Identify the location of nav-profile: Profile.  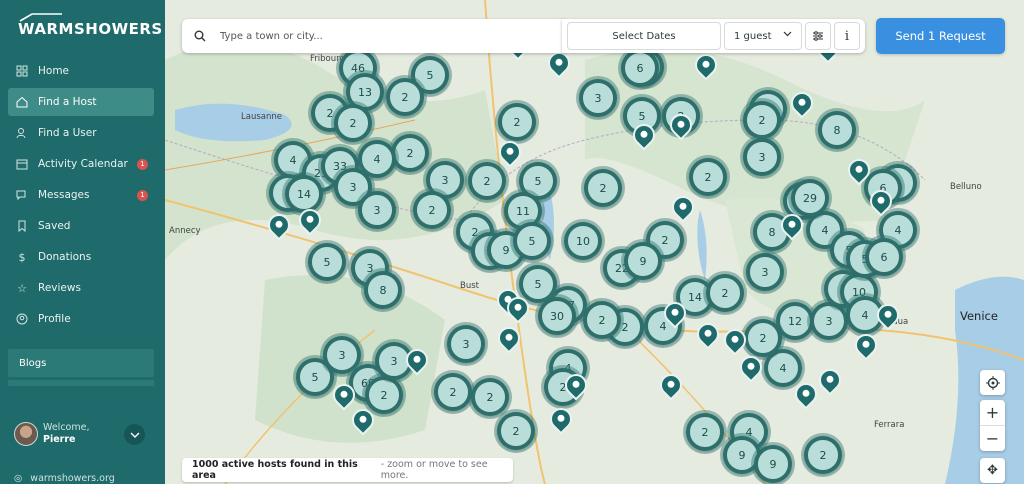
(81, 319).